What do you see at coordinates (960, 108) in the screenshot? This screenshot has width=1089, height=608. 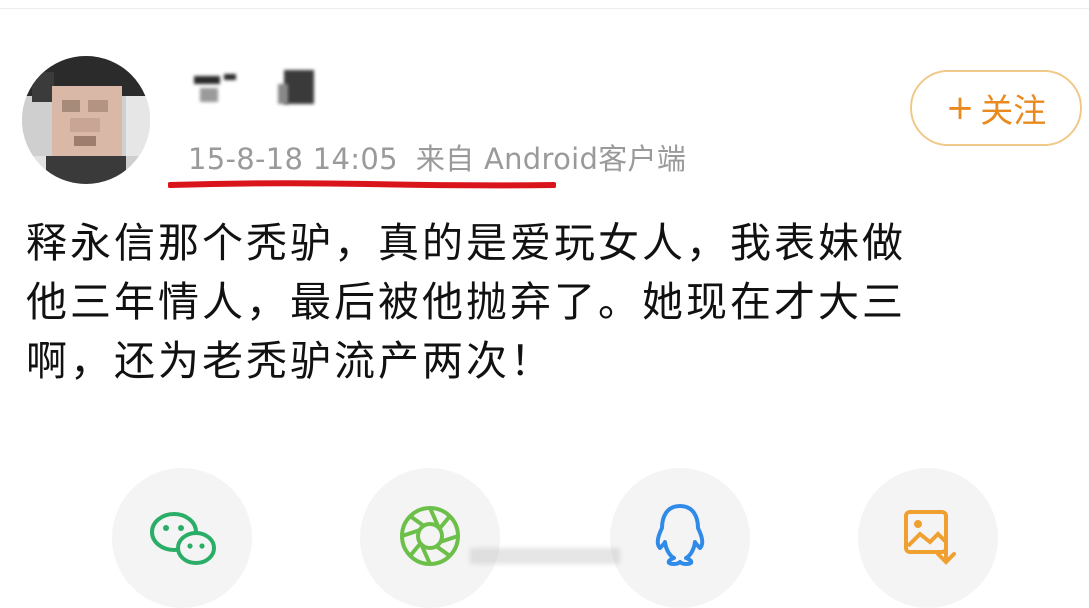 I see `plus-icon: +` at bounding box center [960, 108].